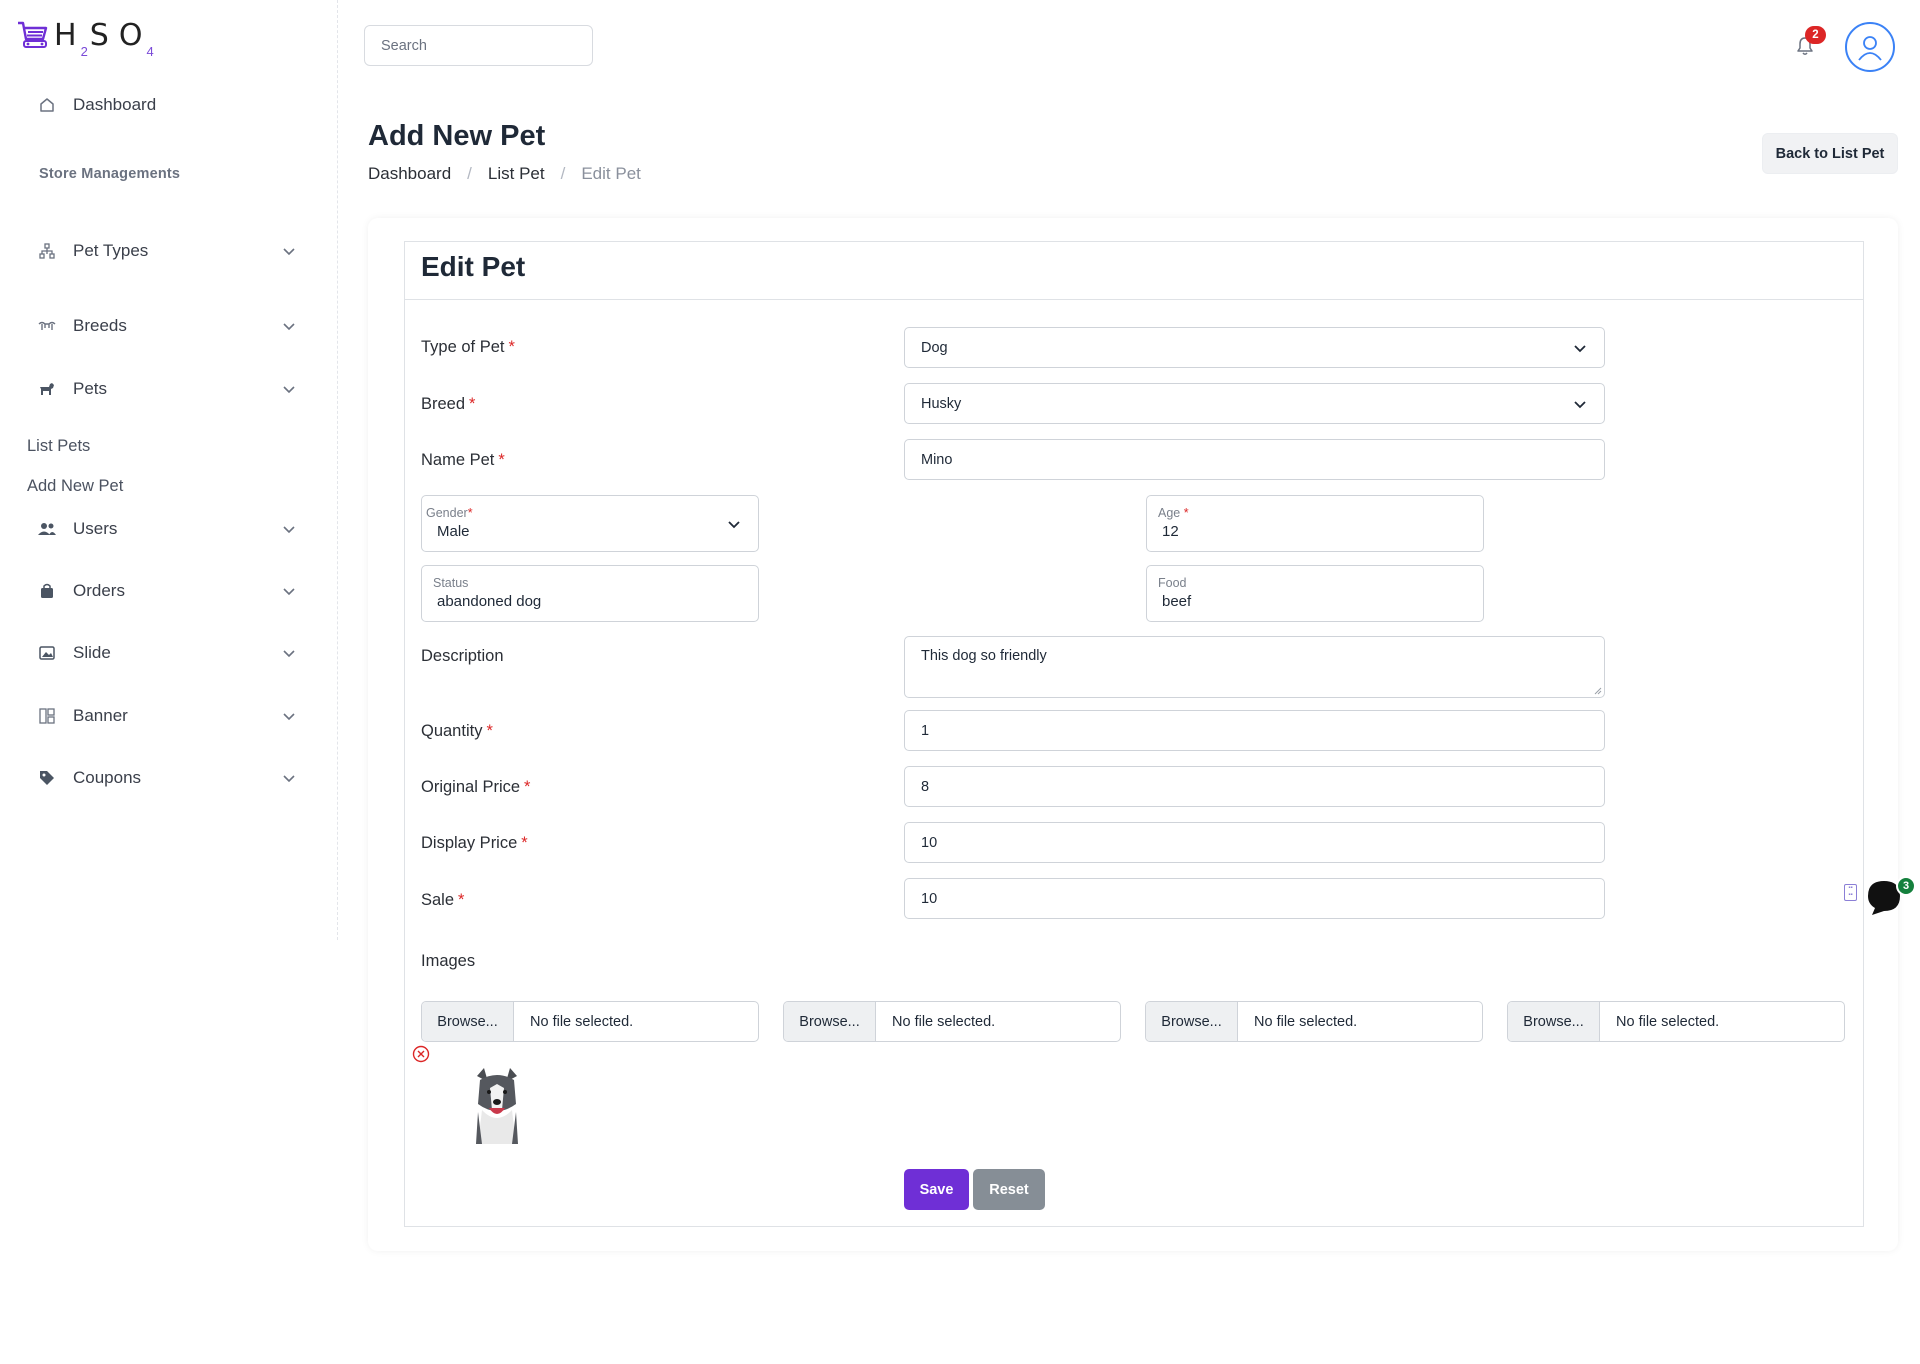 This screenshot has width=1920, height=1364. I want to click on image-file-input-3: Browse... No file selected., so click(1314, 1021).